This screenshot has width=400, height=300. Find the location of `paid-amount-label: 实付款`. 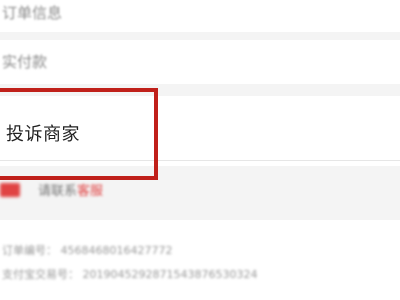

paid-amount-label: 实付款 is located at coordinates (25, 62).